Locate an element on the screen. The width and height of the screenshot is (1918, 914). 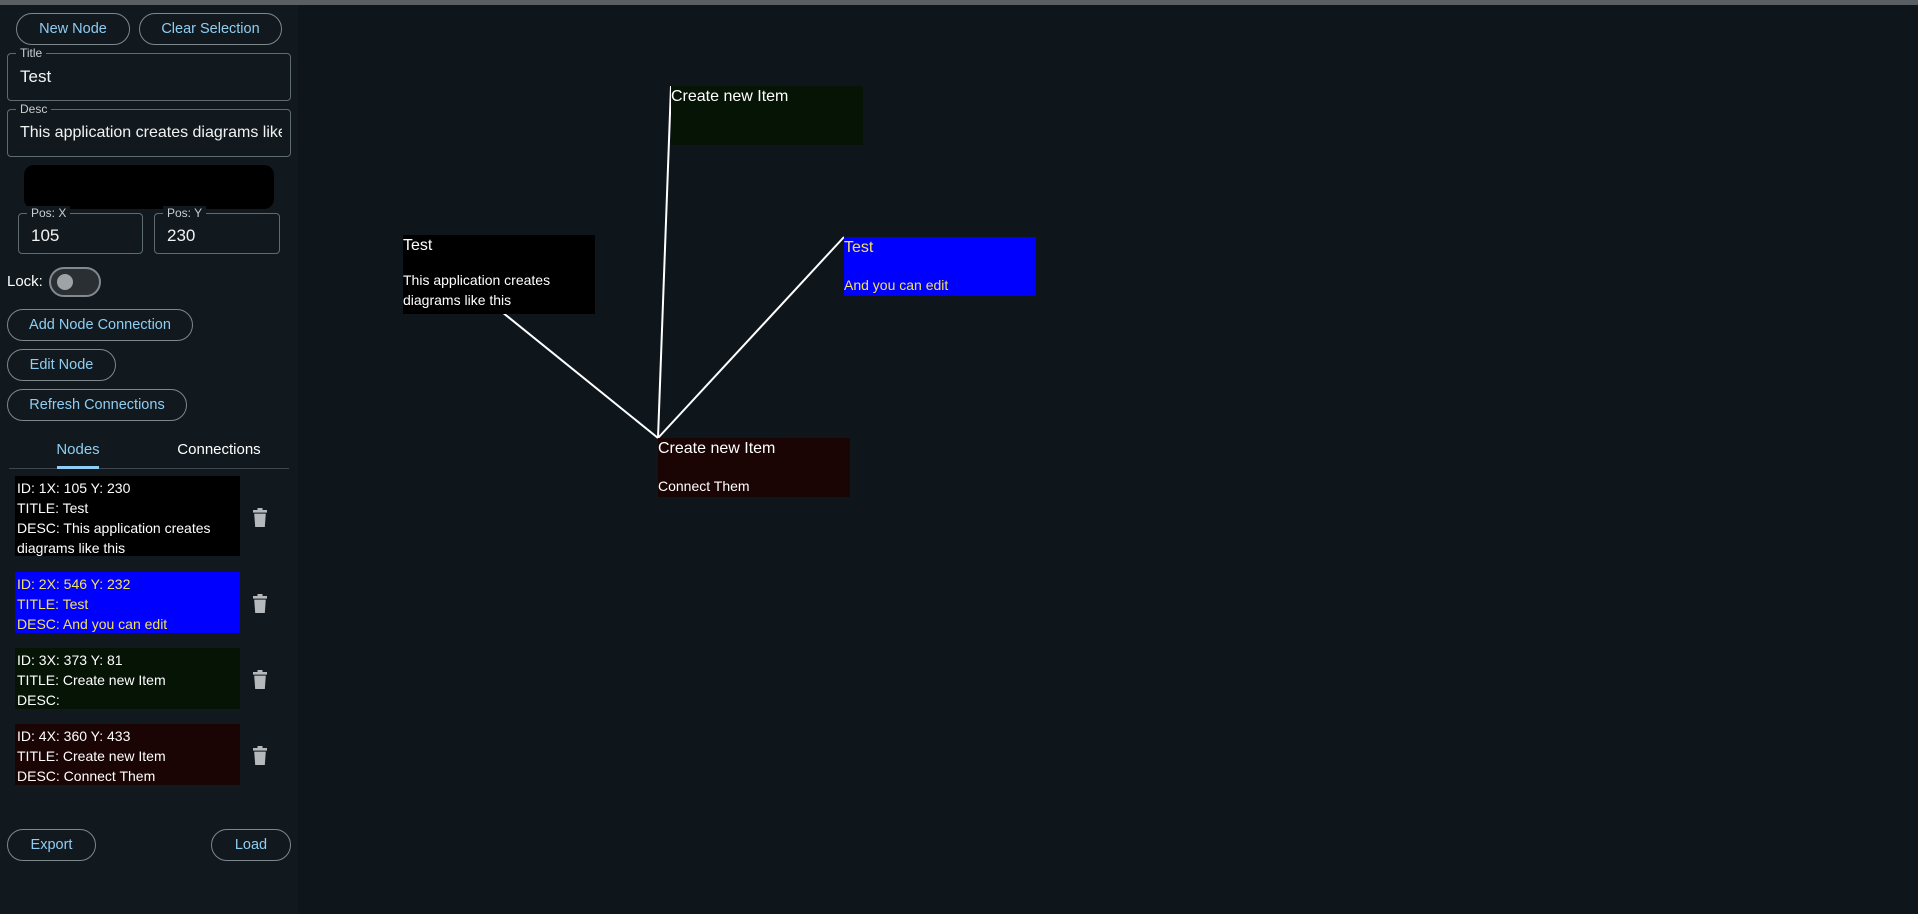
lock-toggle-thumb is located at coordinates (65, 282).